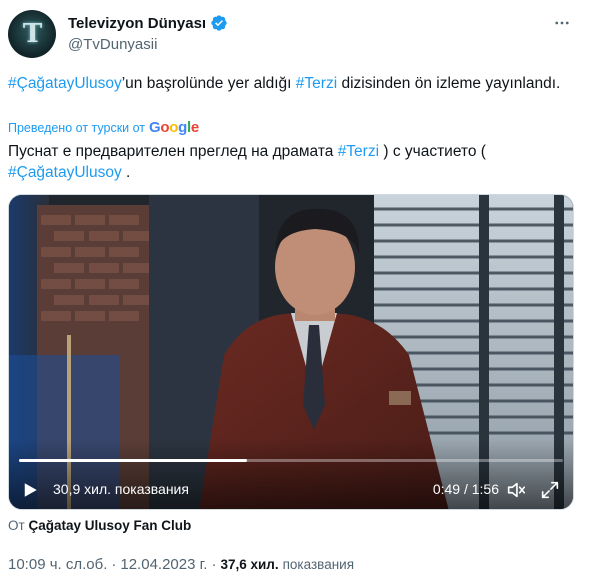 The height and width of the screenshot is (580, 589). I want to click on video-source-link: Çağatay Ulusoy Fan Club, so click(109, 525).